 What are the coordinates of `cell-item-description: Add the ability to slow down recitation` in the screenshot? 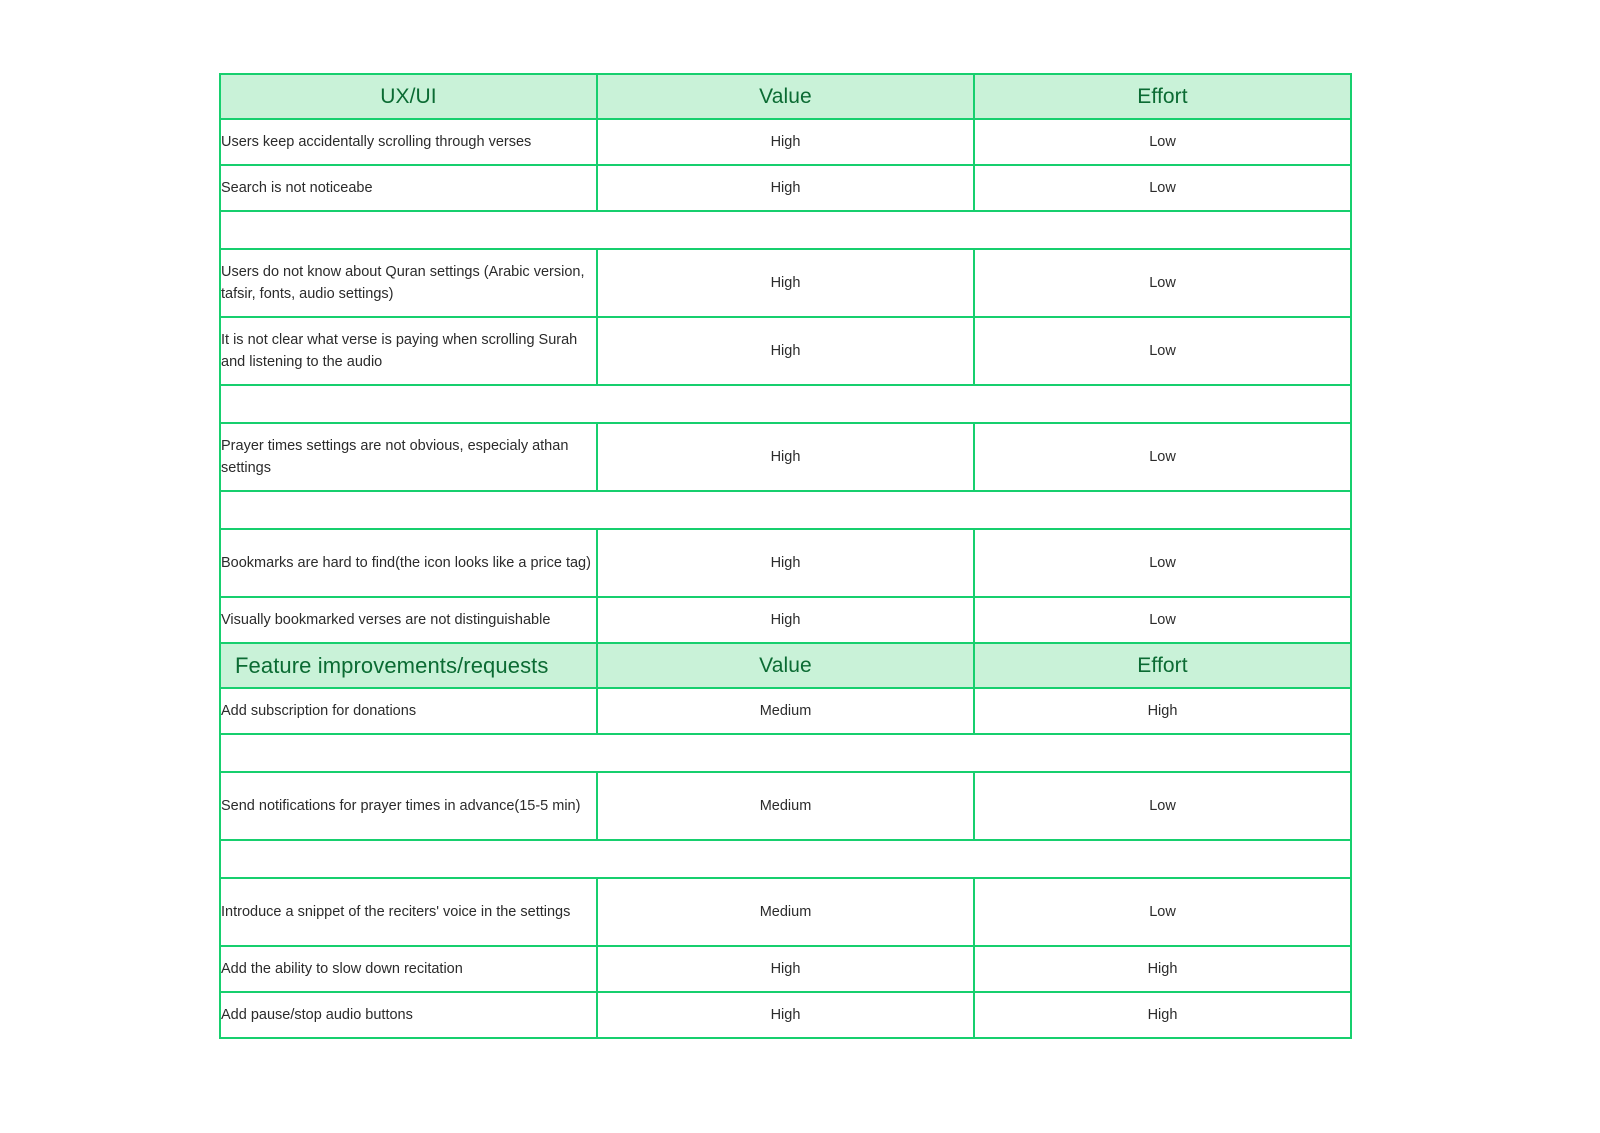 It's located at (408, 969).